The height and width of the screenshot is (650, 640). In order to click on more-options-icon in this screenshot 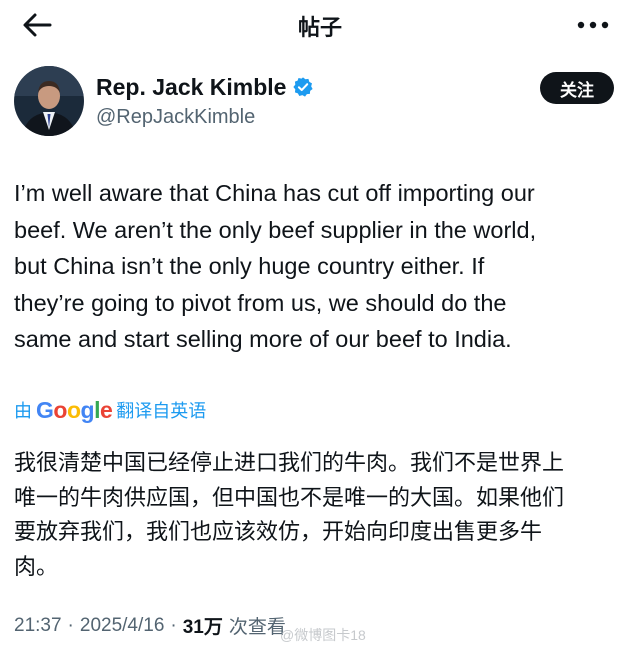, I will do `click(593, 25)`.